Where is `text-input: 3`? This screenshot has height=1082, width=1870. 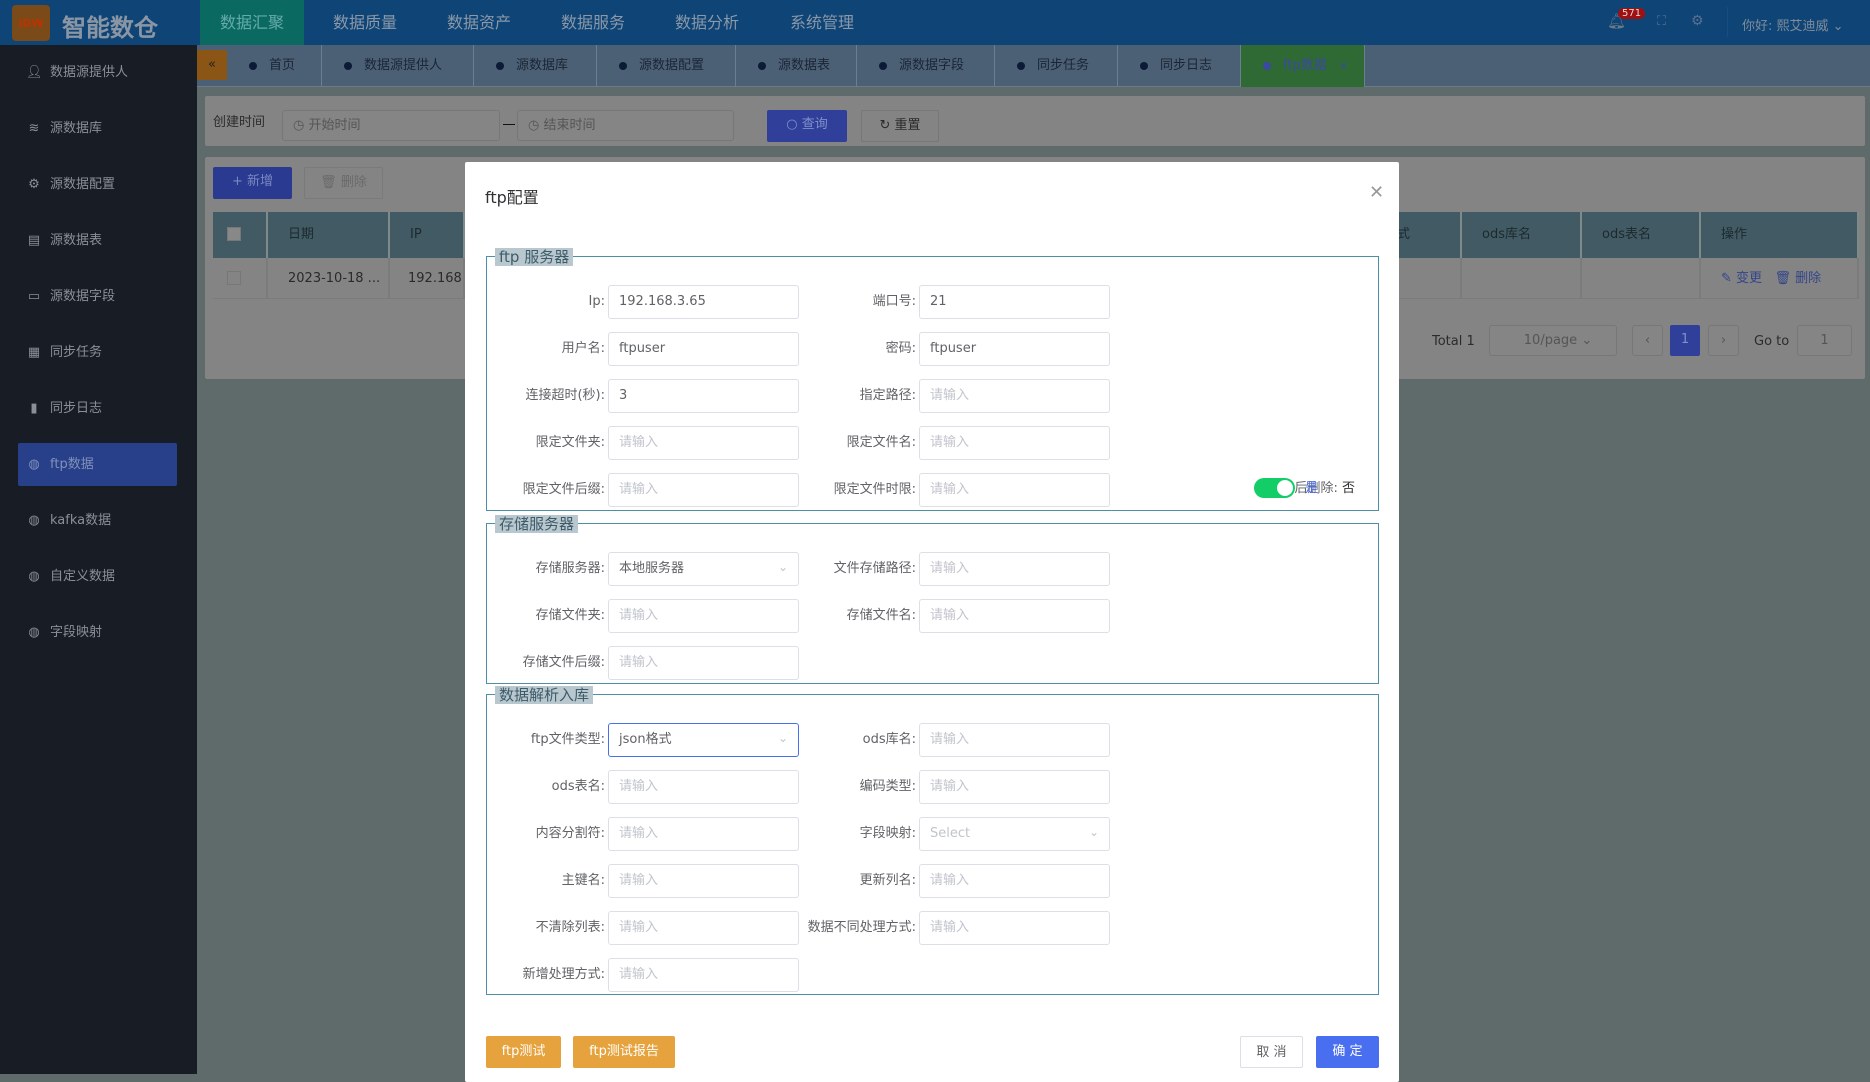
text-input: 3 is located at coordinates (703, 396).